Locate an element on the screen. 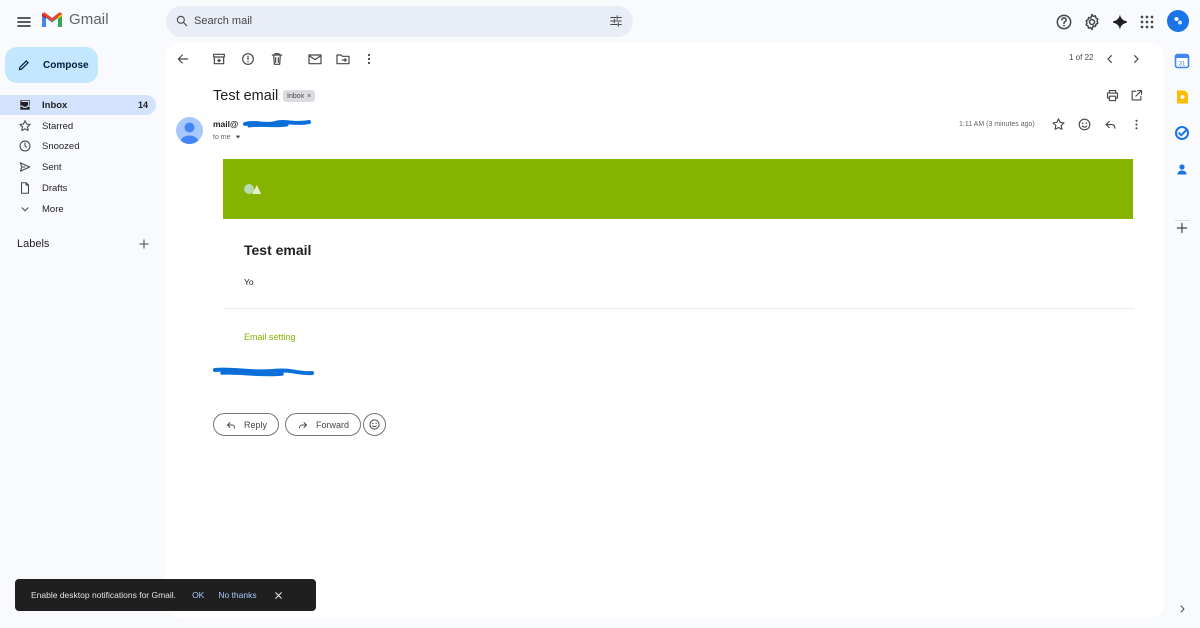 The width and height of the screenshot is (1200, 628). compose-label: Compose is located at coordinates (66, 65).